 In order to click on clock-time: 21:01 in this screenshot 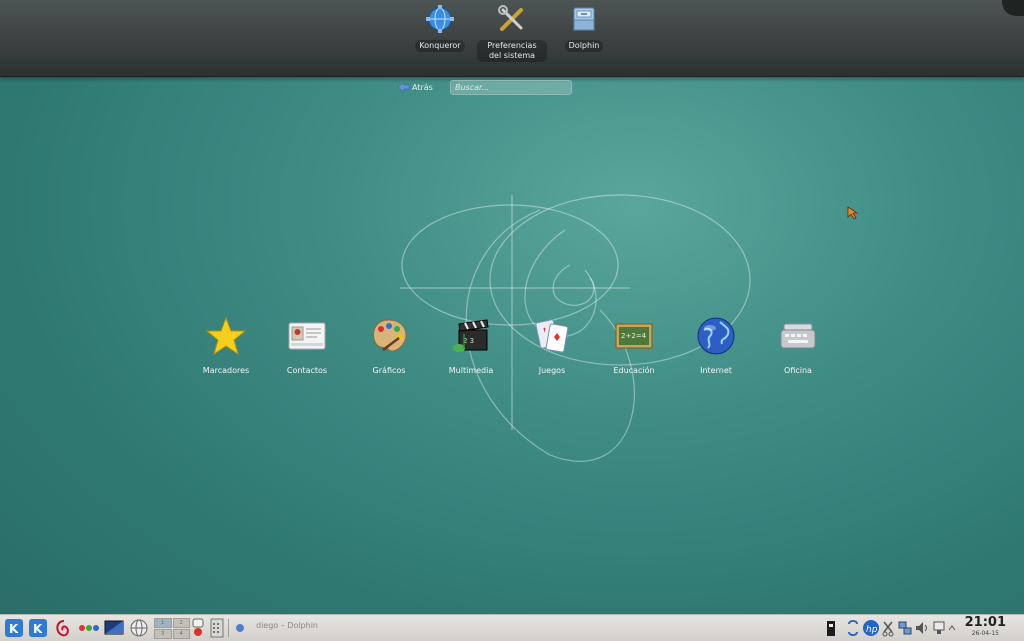, I will do `click(985, 622)`.